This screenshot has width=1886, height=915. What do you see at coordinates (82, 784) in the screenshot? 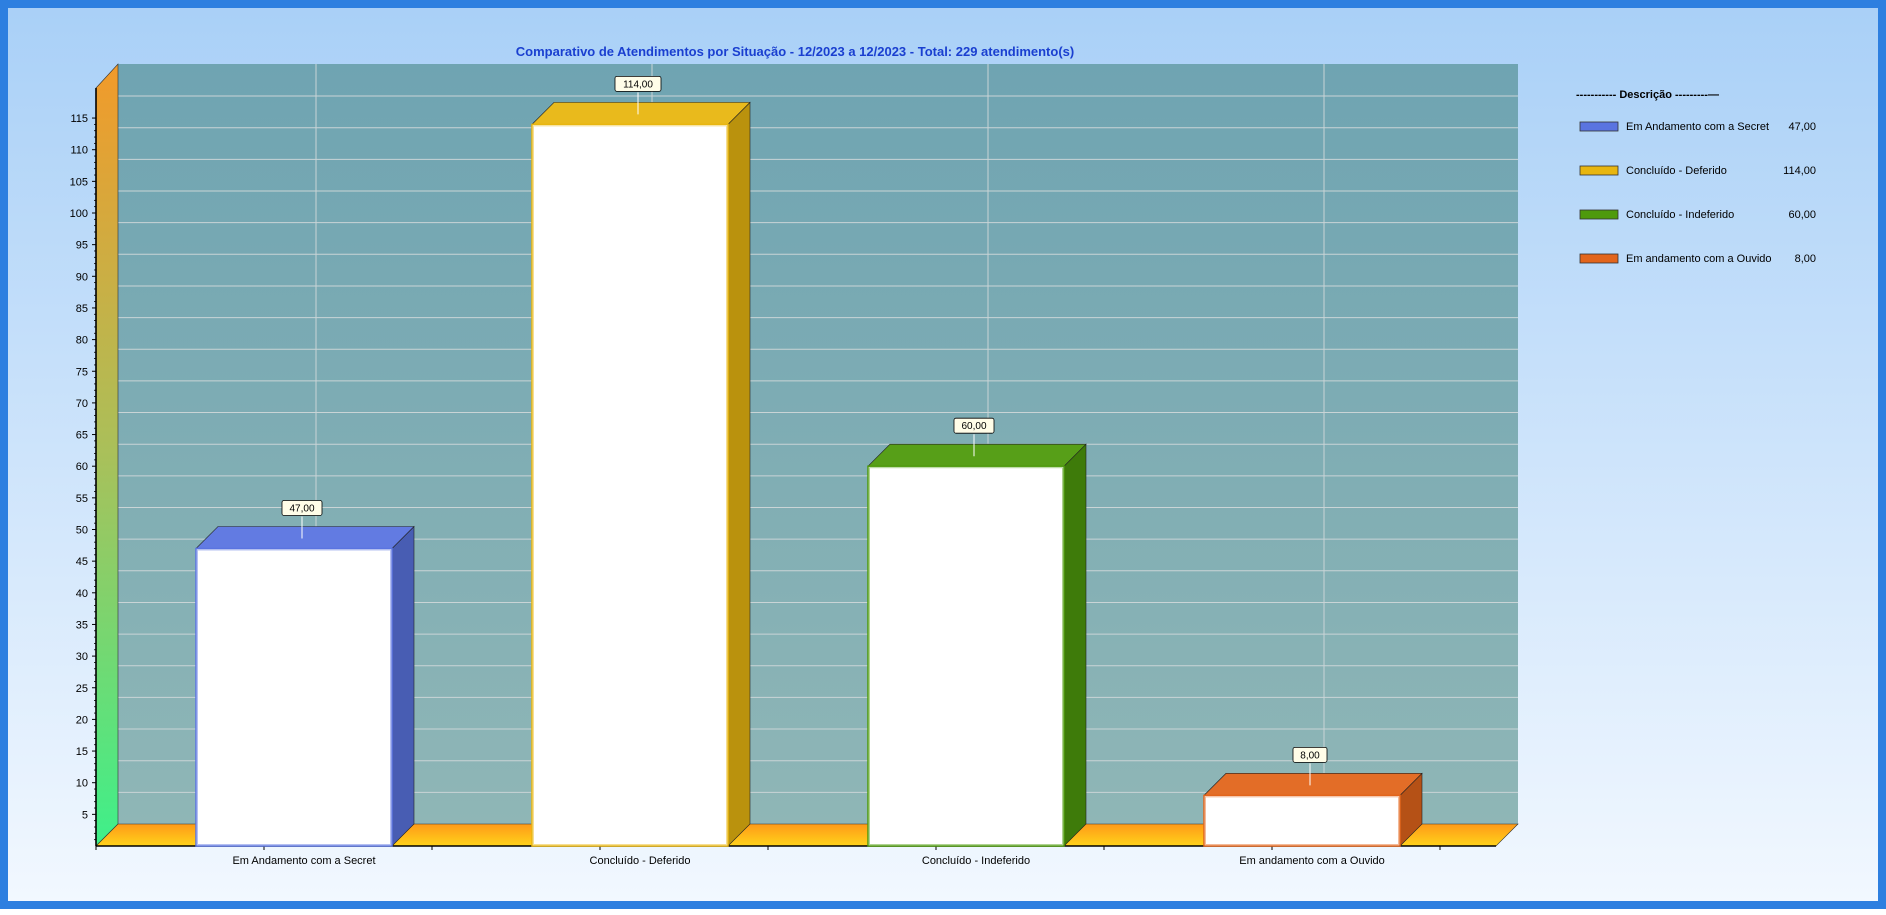
I see `y-tick-label: 10` at bounding box center [82, 784].